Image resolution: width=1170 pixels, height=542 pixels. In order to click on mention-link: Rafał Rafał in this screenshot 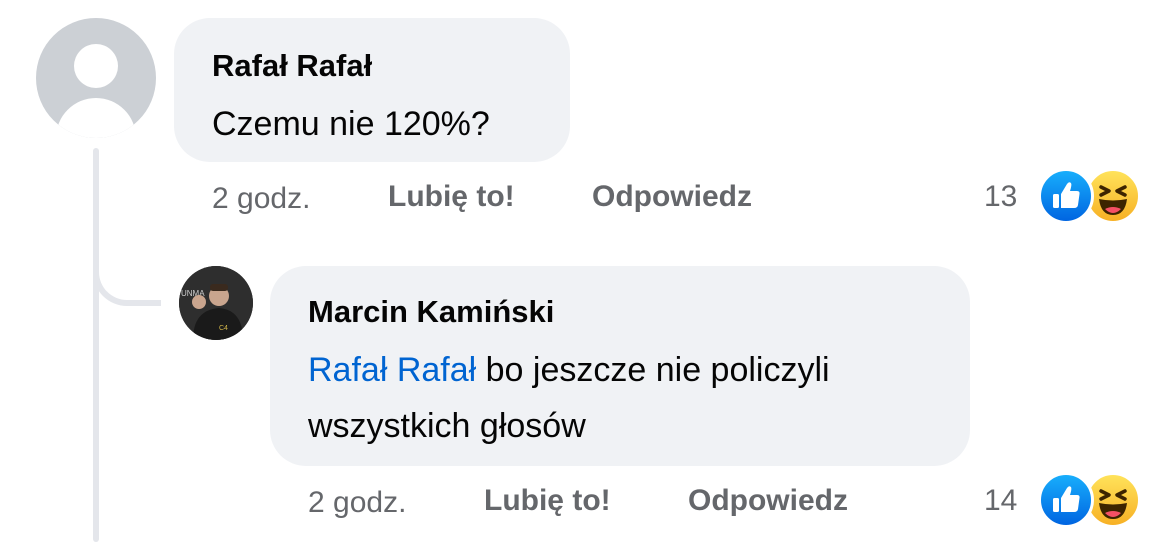, I will do `click(392, 370)`.